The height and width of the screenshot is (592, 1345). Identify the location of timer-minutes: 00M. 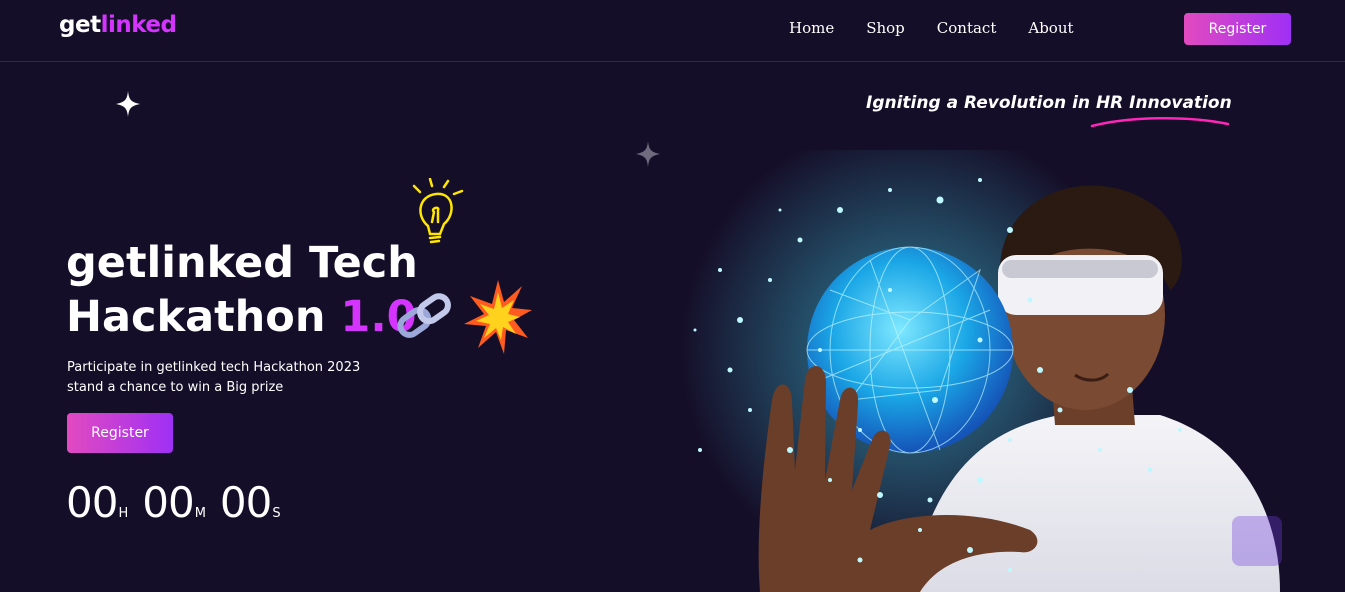
(174, 502).